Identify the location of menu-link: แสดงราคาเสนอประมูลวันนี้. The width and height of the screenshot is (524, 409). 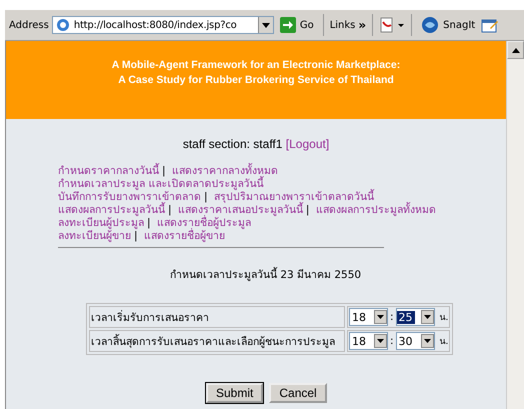
(240, 210).